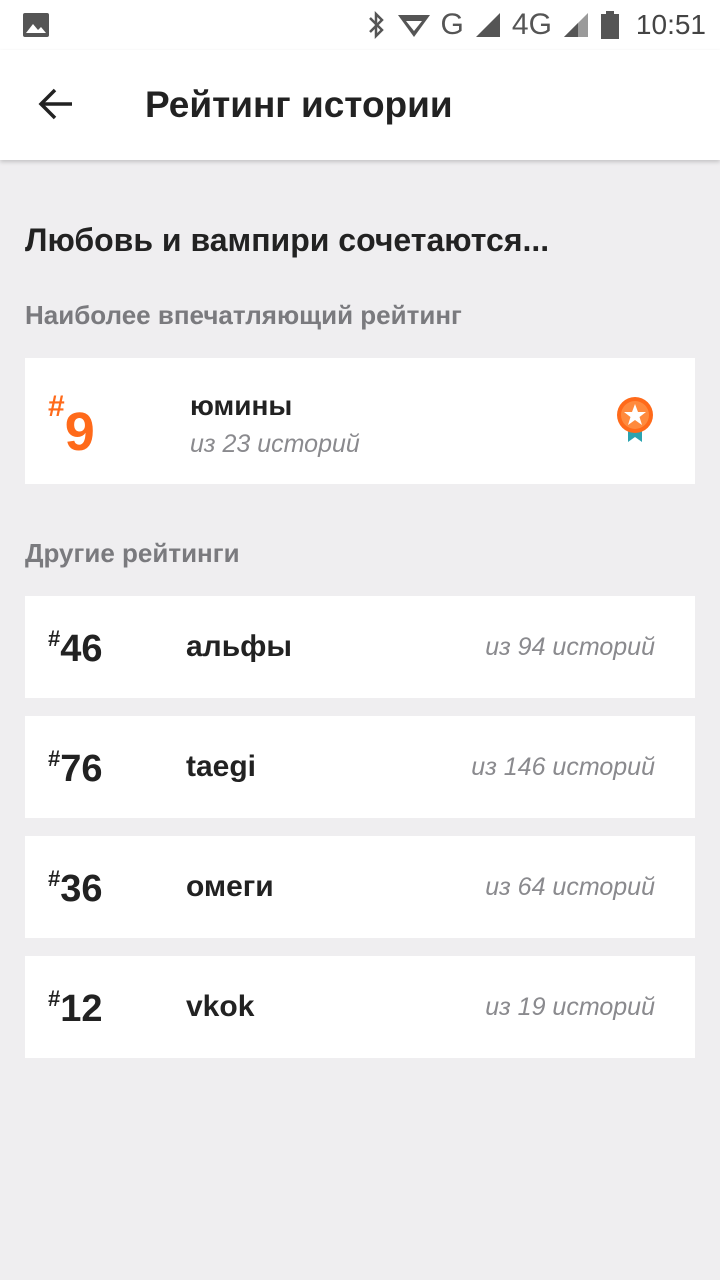  I want to click on arrow-back-icon, so click(56, 106).